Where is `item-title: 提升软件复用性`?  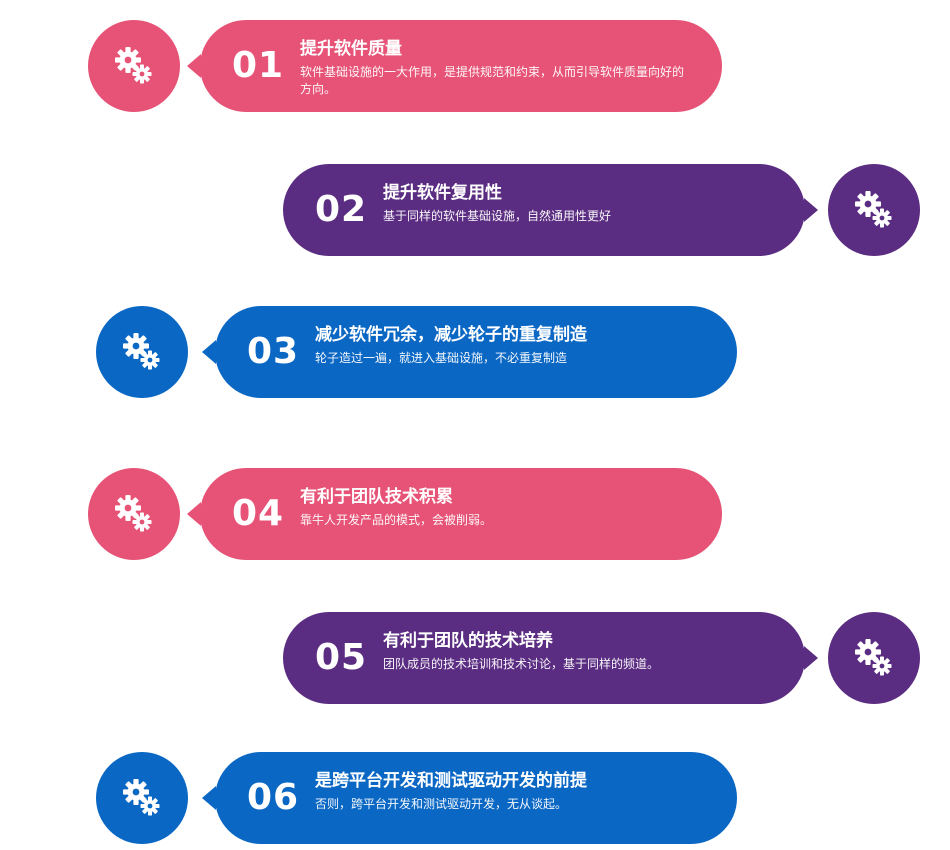 item-title: 提升软件复用性 is located at coordinates (442, 193).